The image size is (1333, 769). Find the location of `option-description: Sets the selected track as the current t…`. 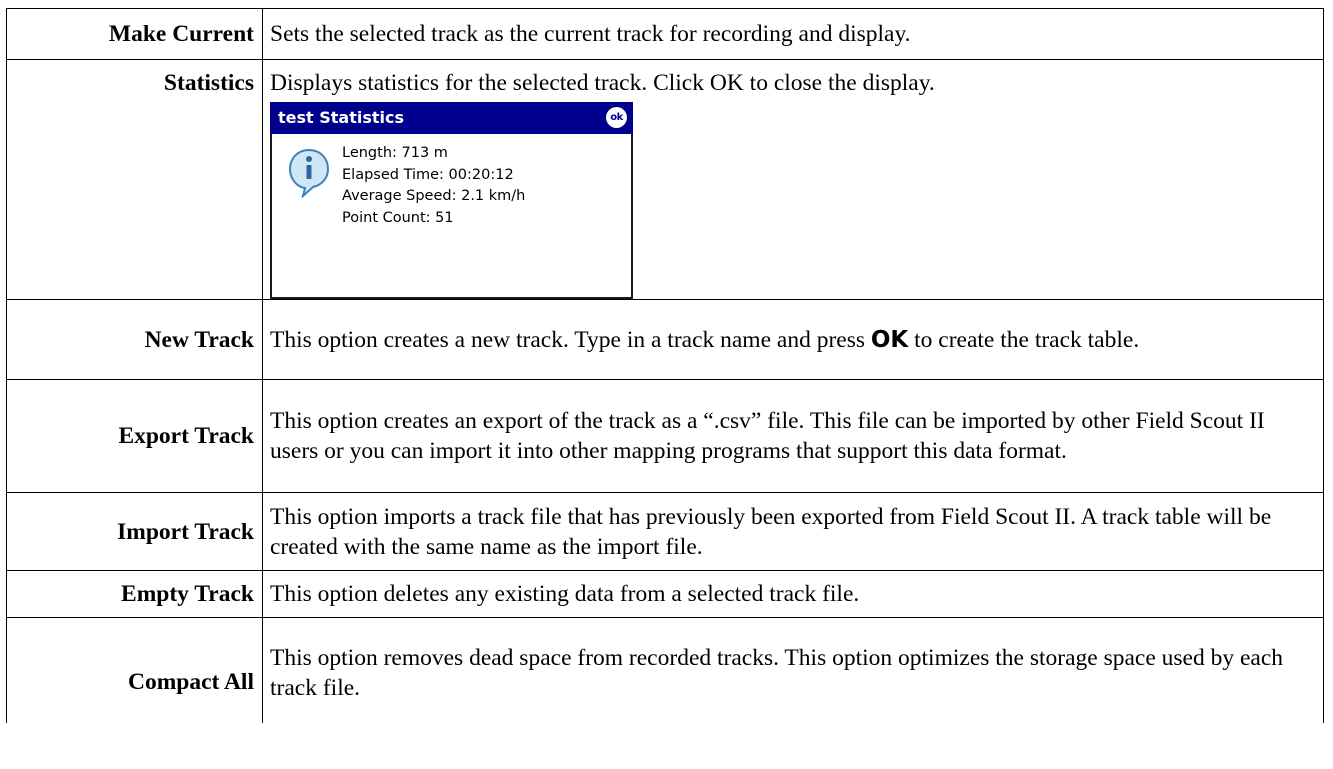

option-description: Sets the selected track as the current t… is located at coordinates (793, 34).